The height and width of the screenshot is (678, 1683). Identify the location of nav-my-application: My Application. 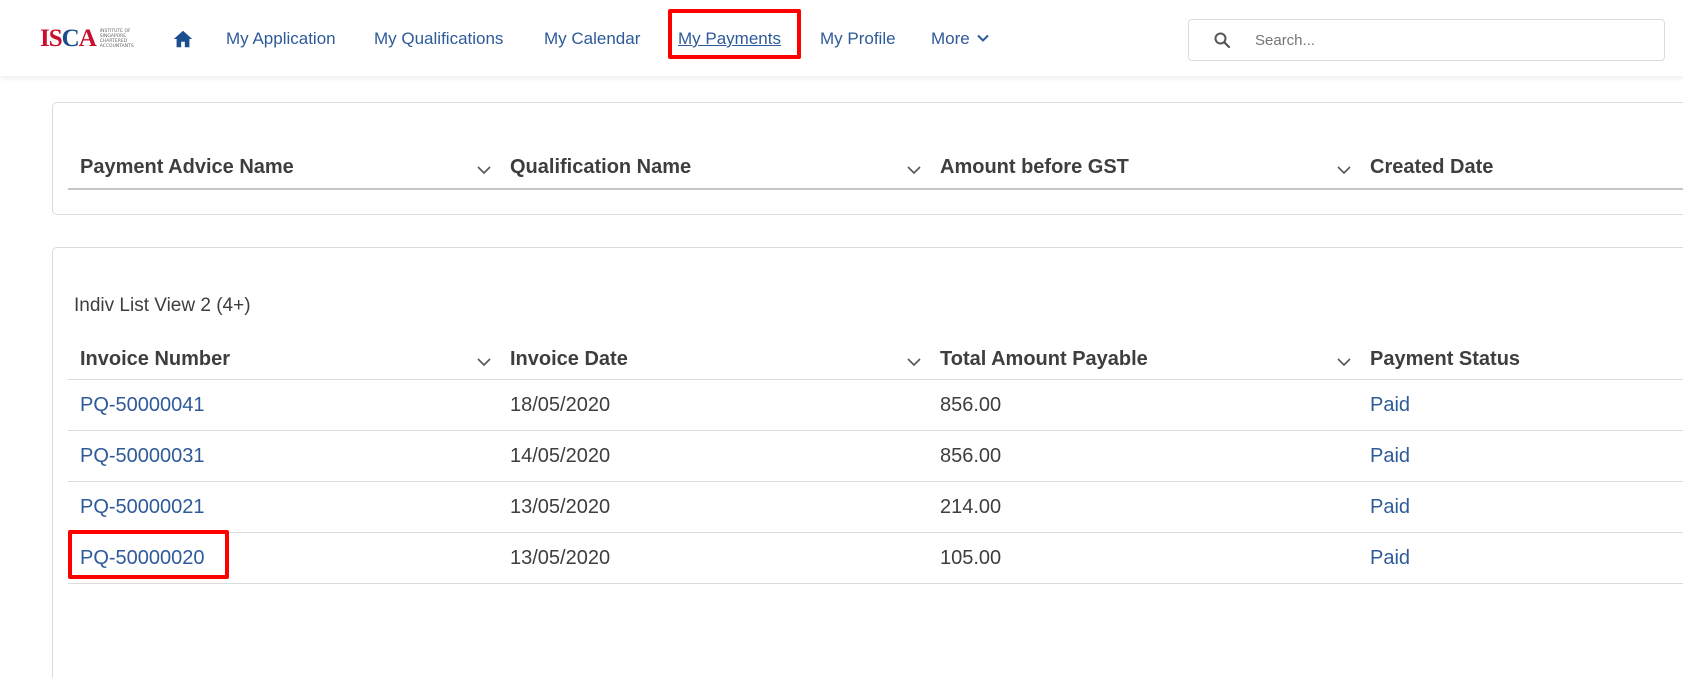
(281, 39).